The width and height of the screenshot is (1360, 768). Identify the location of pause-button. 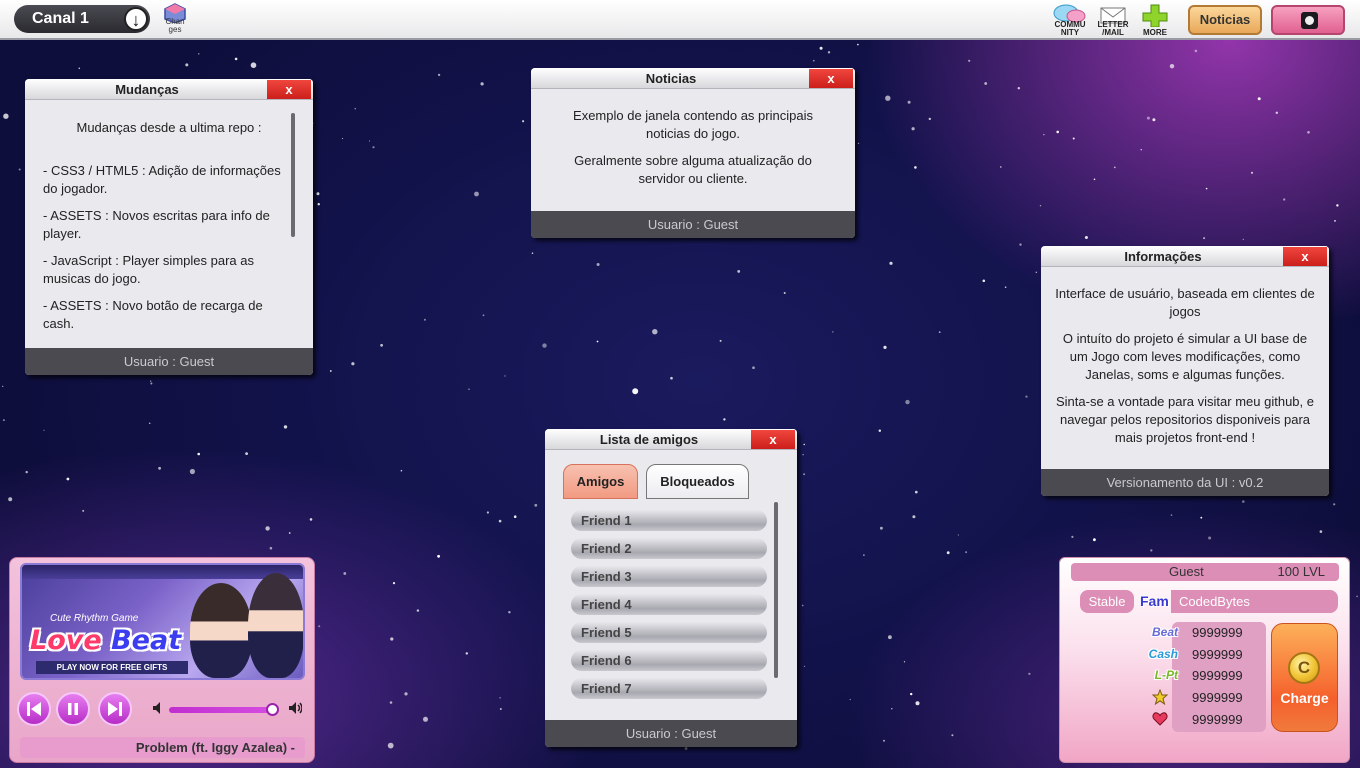
(73, 709).